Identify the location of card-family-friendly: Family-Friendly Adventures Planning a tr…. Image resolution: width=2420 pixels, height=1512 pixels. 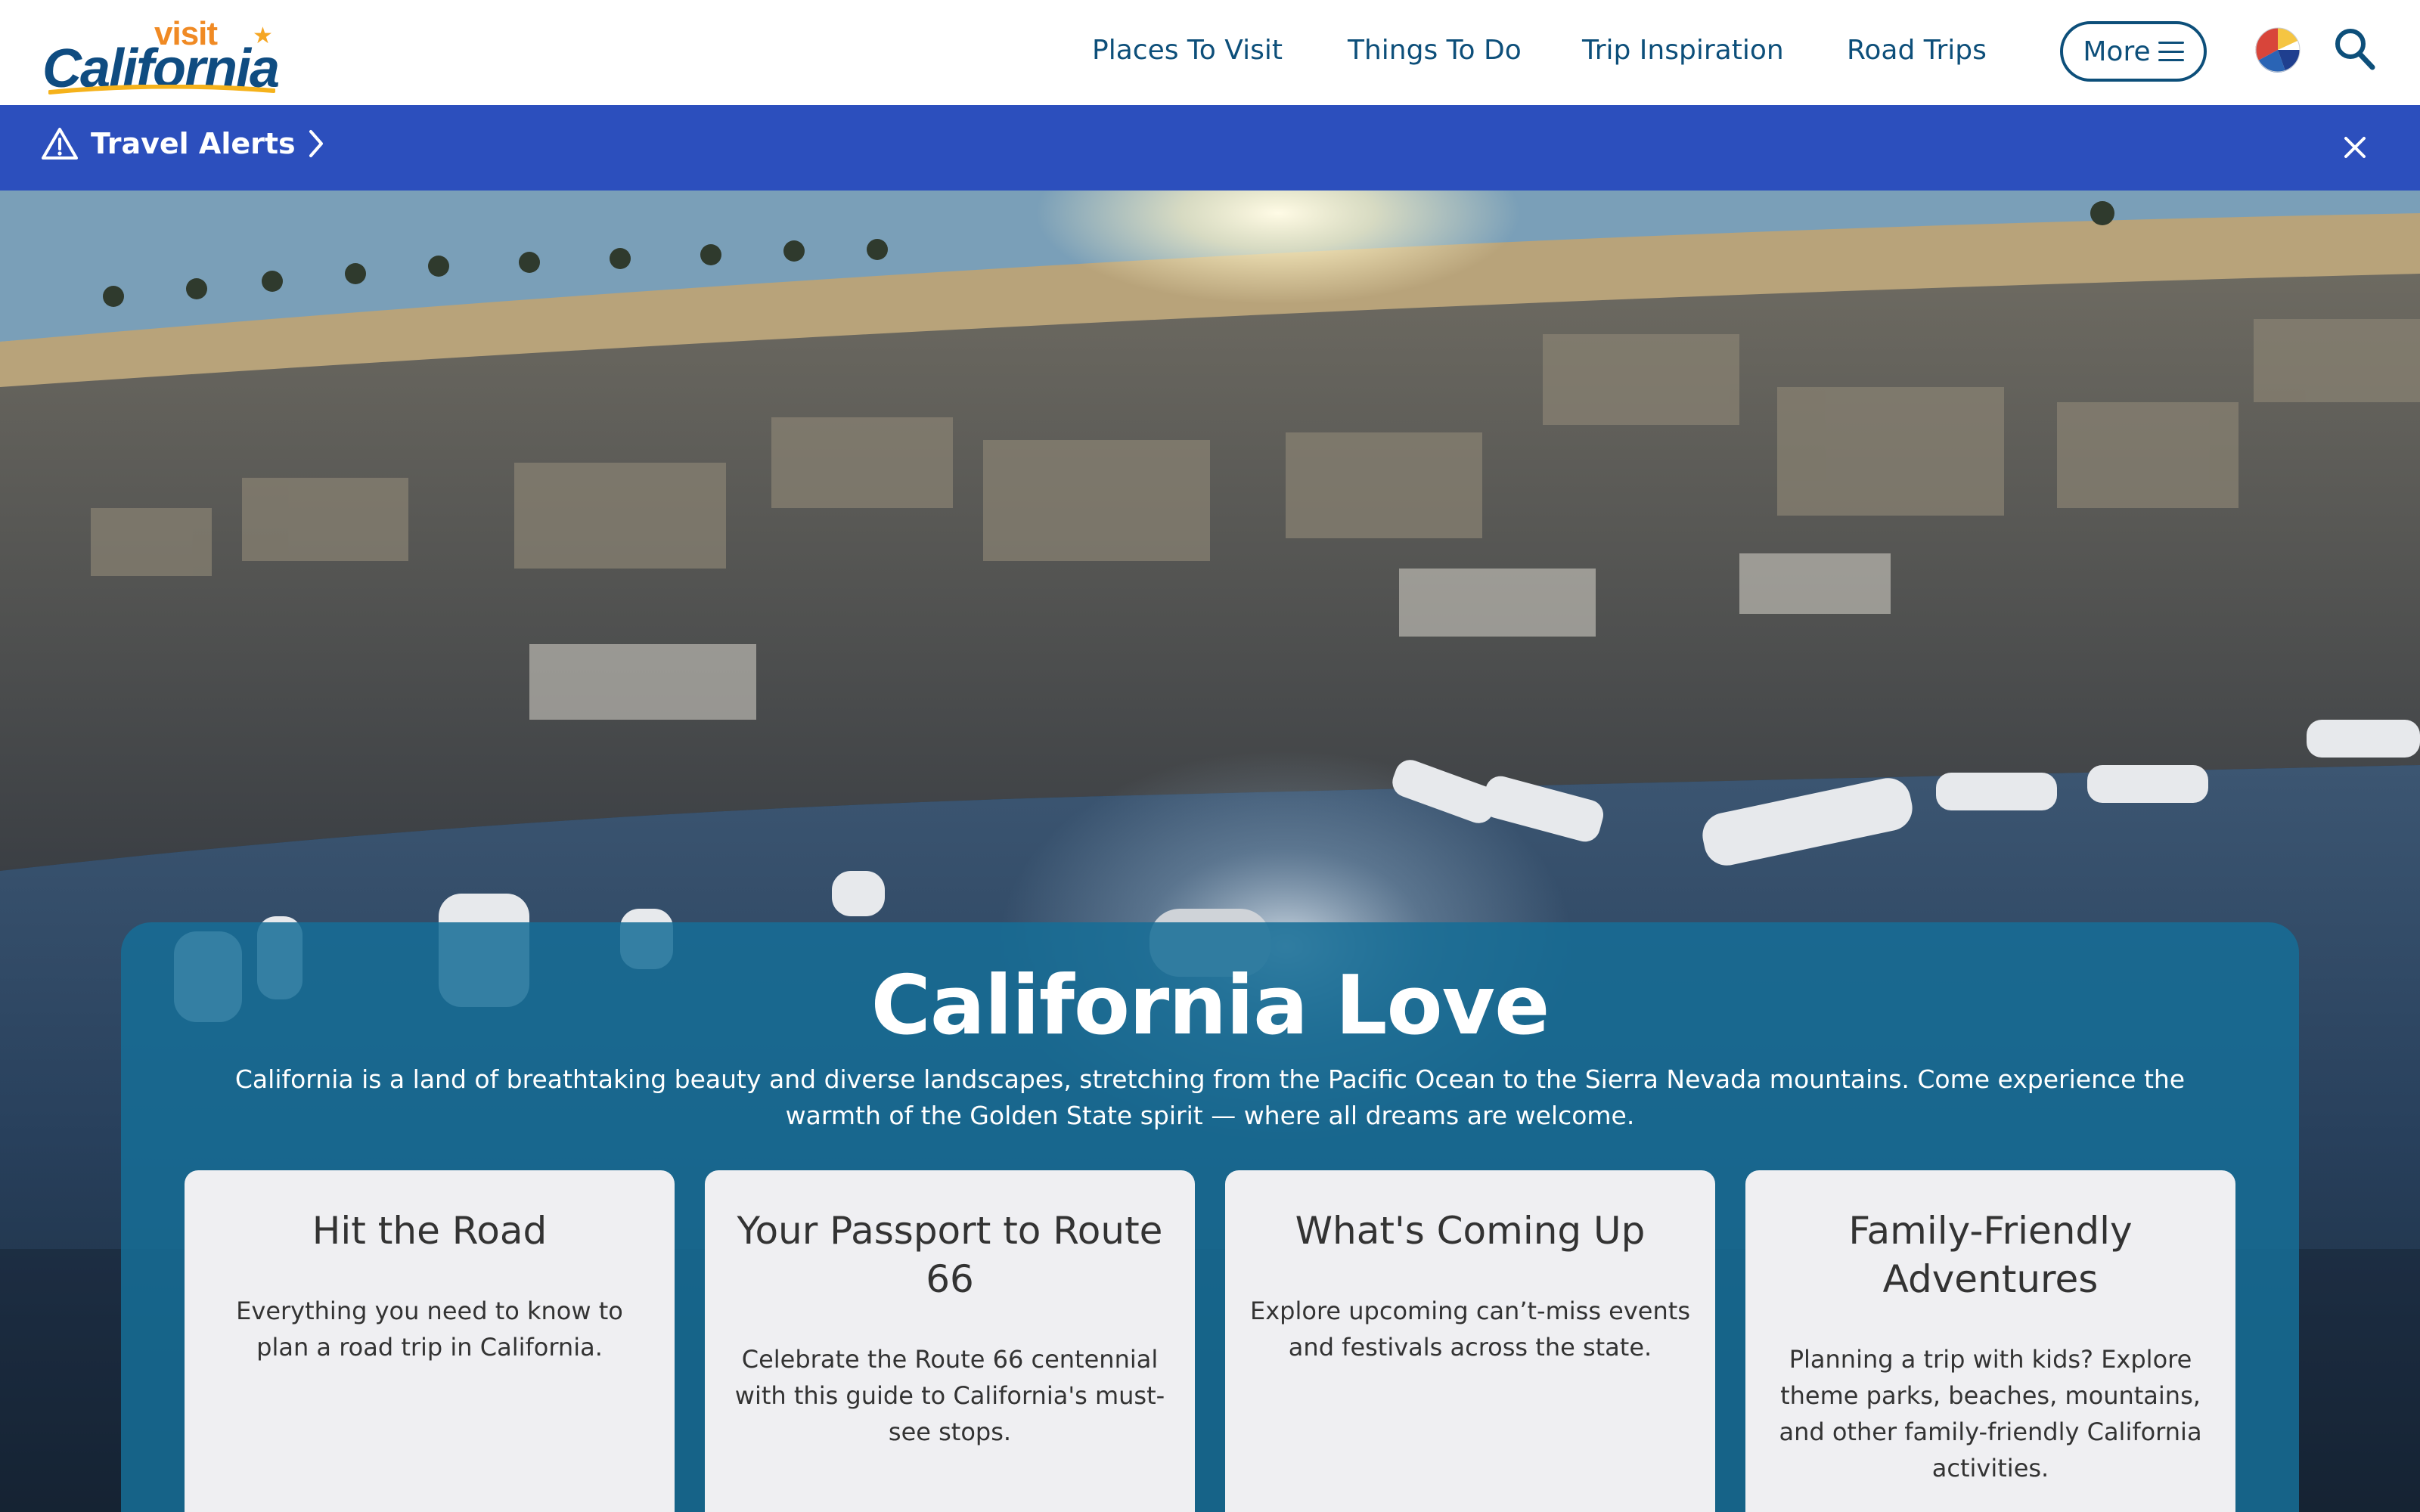
(1990, 1341).